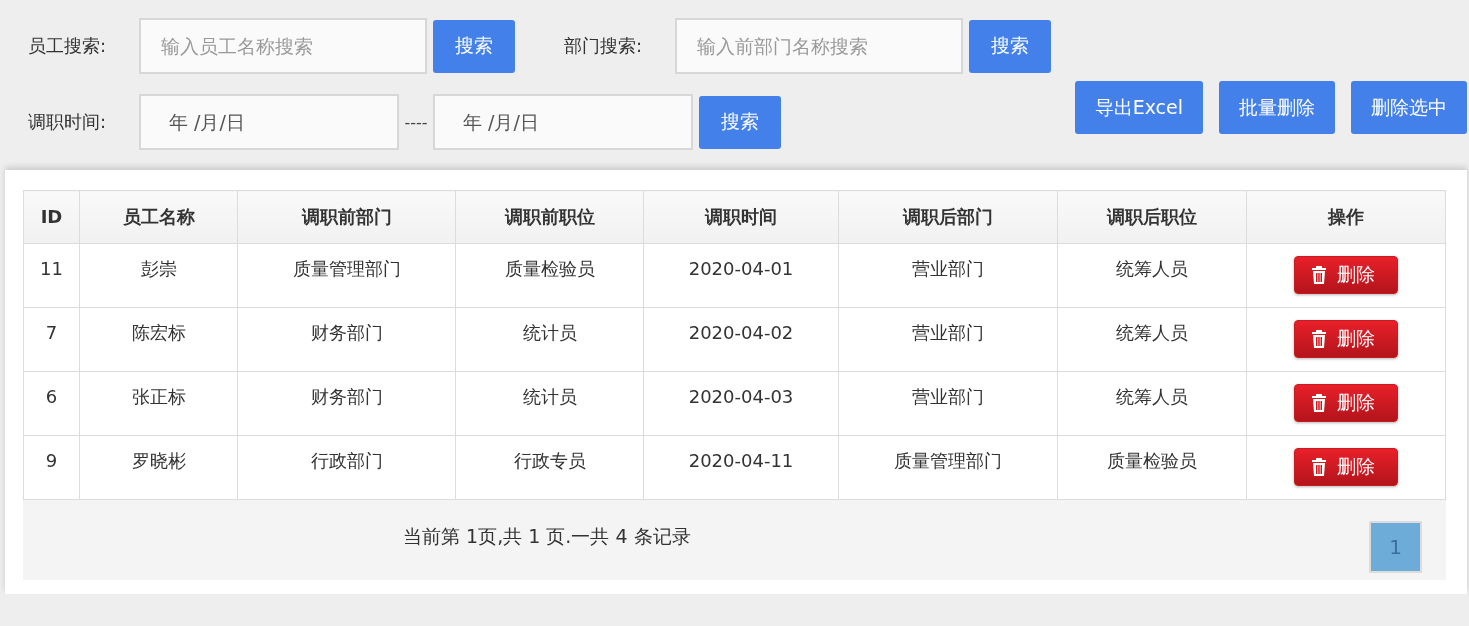 This screenshot has height=626, width=1469. What do you see at coordinates (346, 217) in the screenshot?
I see `column-header: 调职前部门` at bounding box center [346, 217].